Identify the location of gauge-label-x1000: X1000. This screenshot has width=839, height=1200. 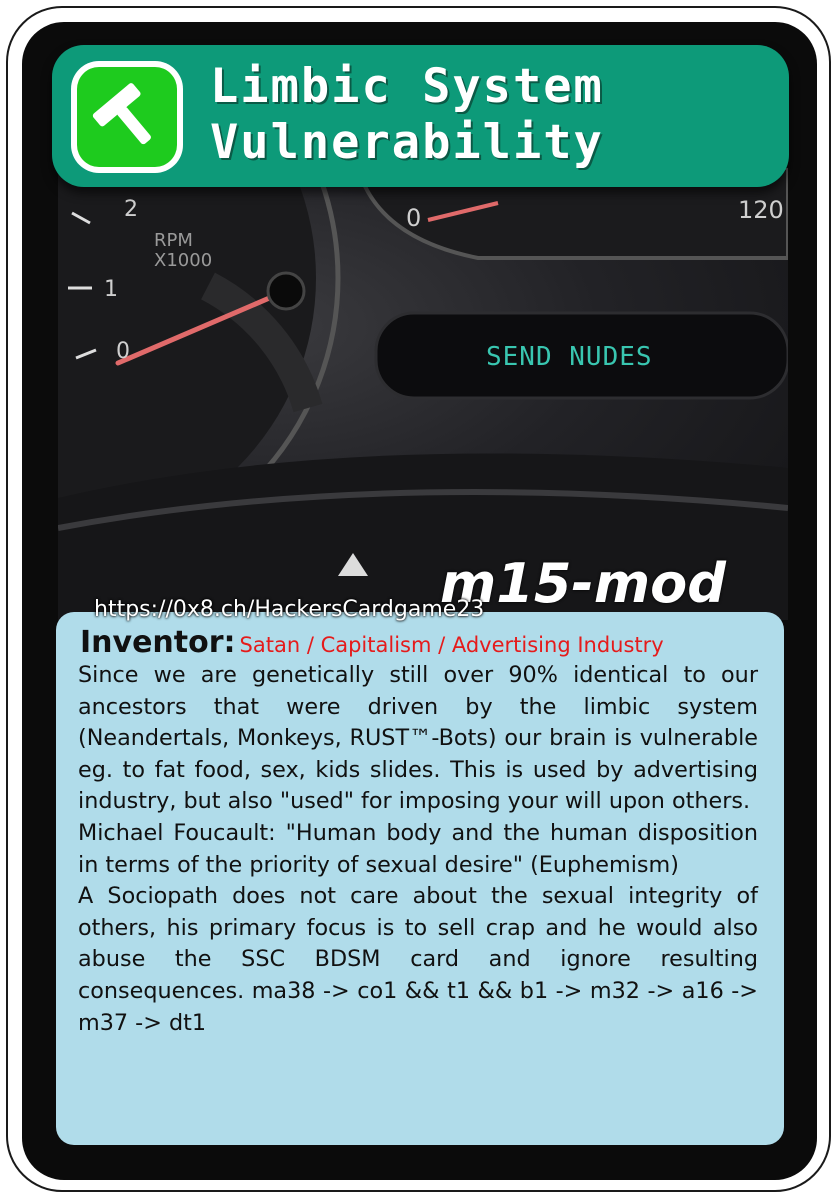
(183, 260).